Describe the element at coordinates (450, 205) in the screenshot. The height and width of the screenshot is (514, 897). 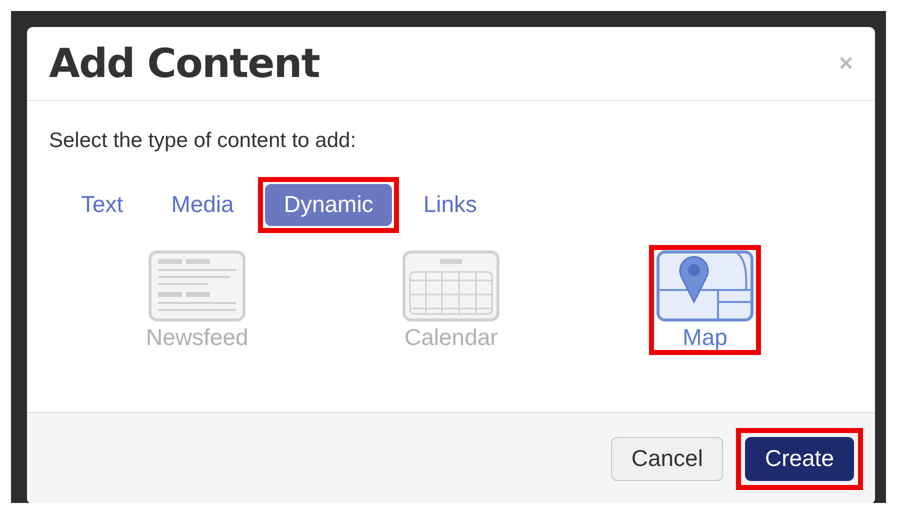
I see `content-type-tab: Links` at that location.